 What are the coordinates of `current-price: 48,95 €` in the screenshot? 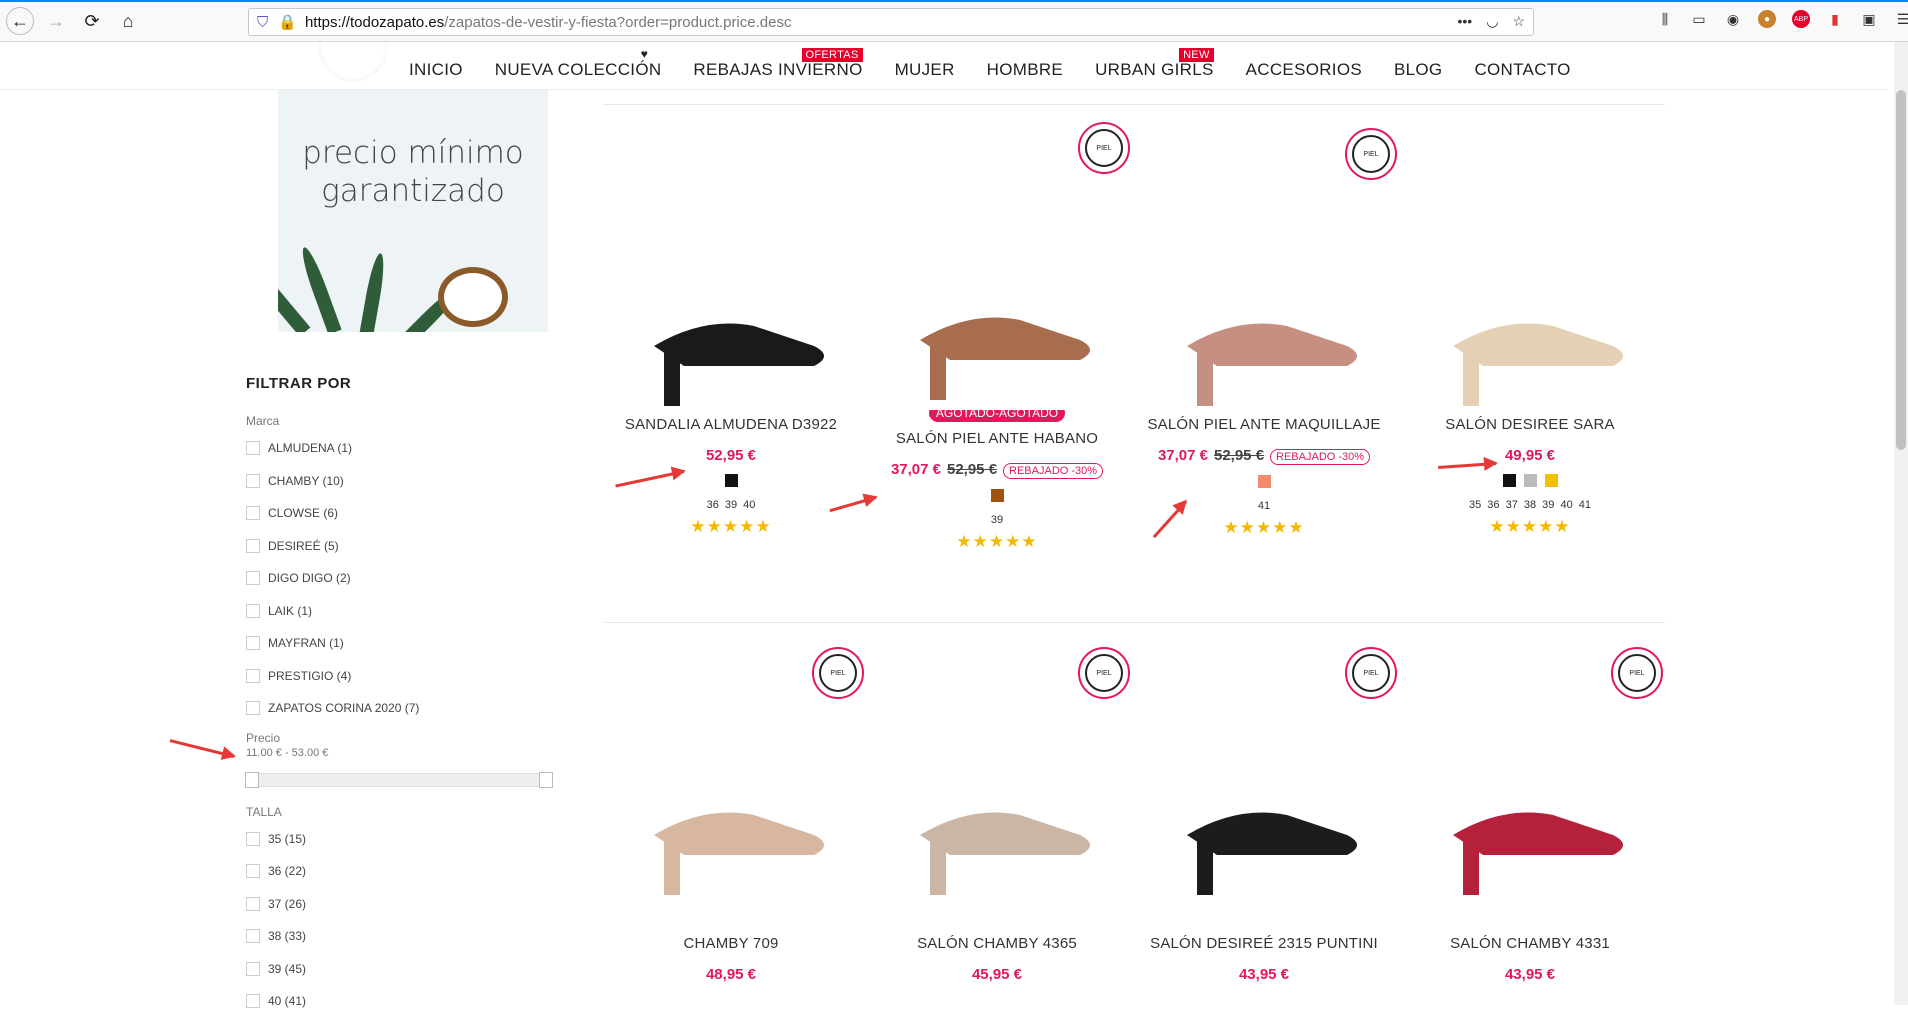 It's located at (731, 974).